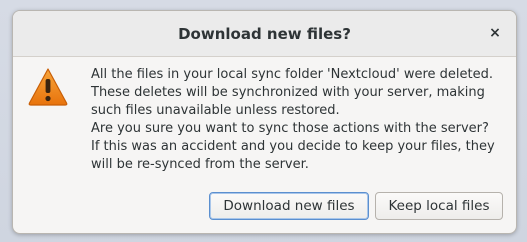 Image resolution: width=527 pixels, height=242 pixels. I want to click on message-line: such files unavailable unless restored., so click(215, 110).